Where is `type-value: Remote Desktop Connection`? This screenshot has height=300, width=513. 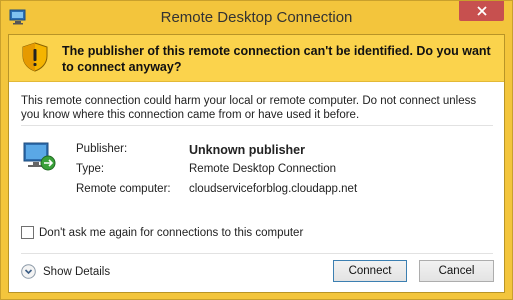 type-value: Remote Desktop Connection is located at coordinates (263, 169).